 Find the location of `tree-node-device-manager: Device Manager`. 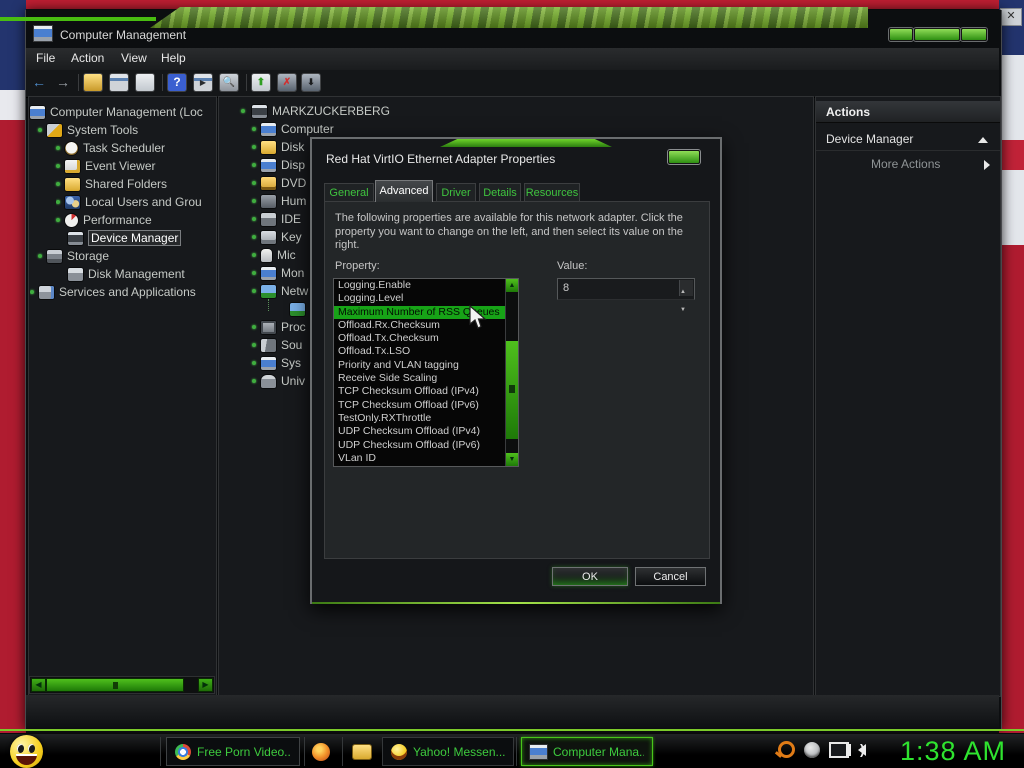

tree-node-device-manager: Device Manager is located at coordinates (125, 238).